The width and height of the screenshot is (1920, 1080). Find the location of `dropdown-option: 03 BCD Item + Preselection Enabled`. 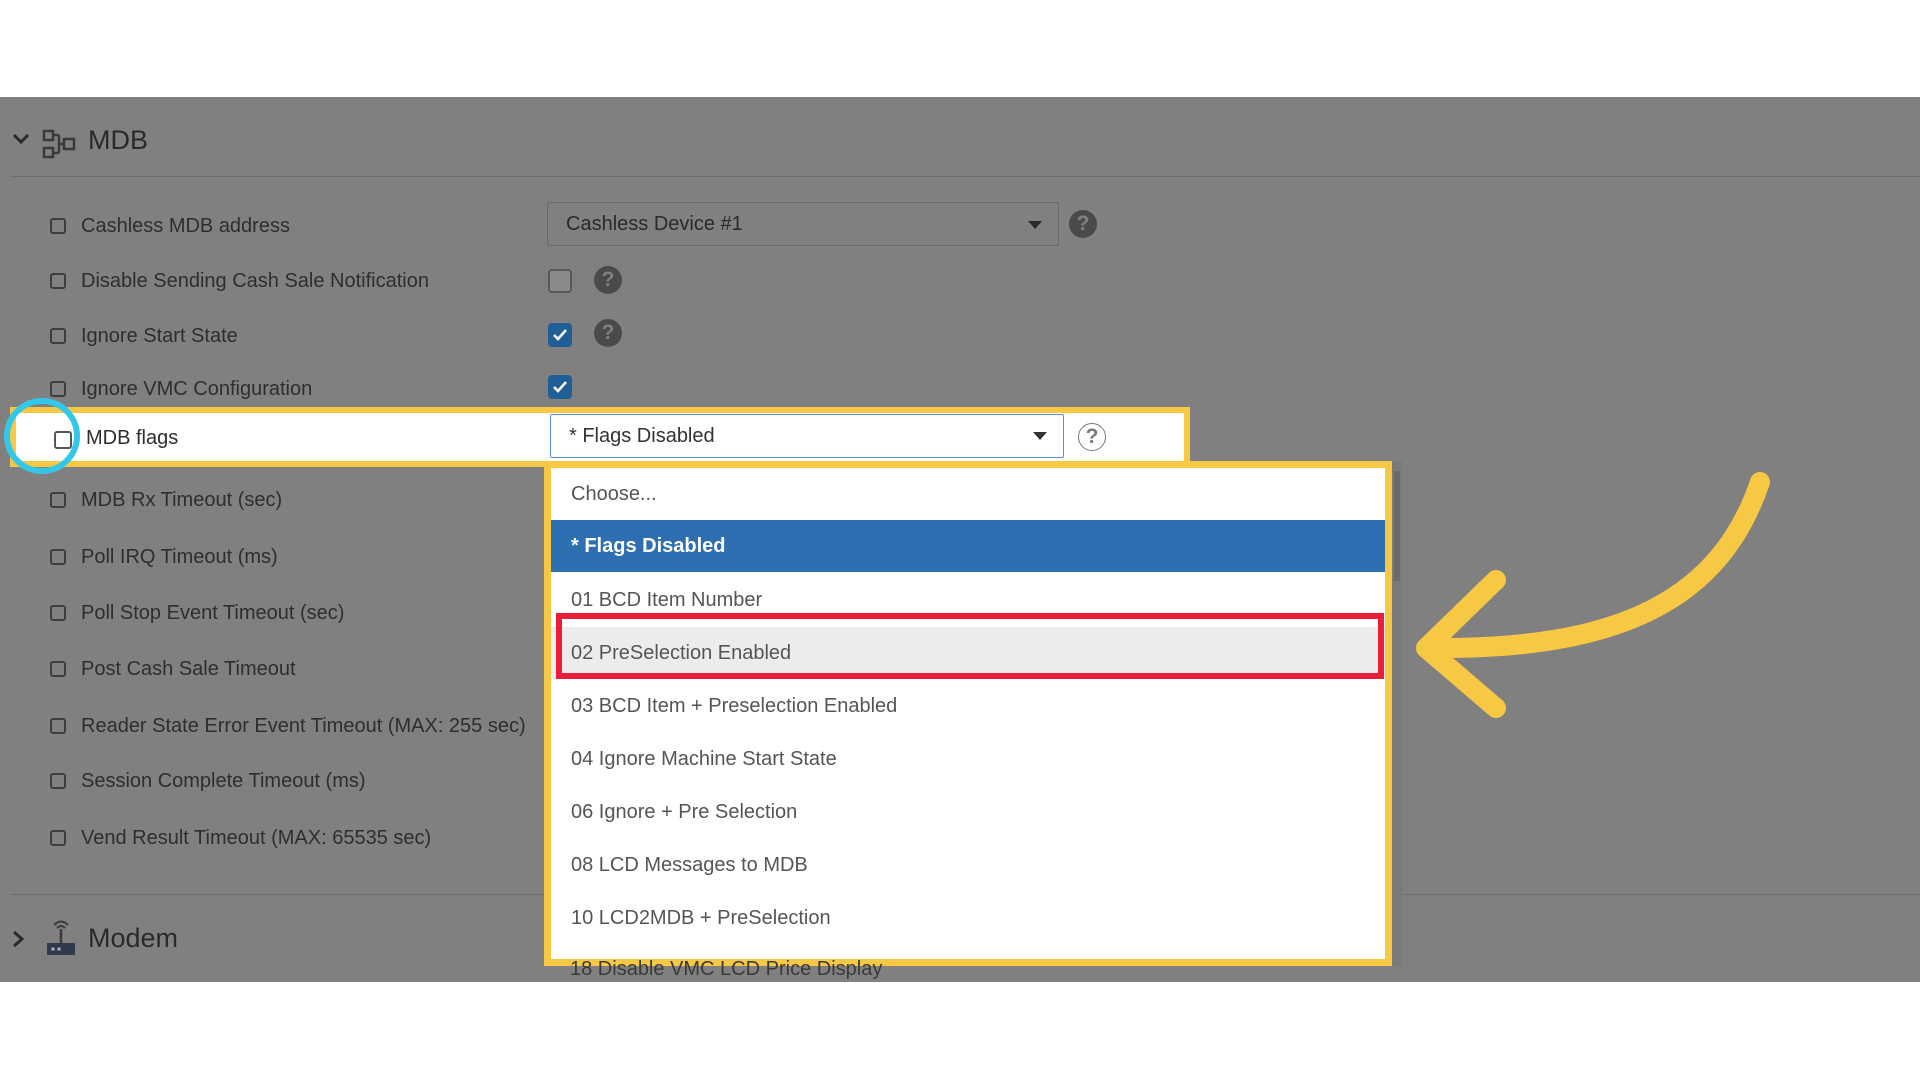

dropdown-option: 03 BCD Item + Preselection Enabled is located at coordinates (968, 706).